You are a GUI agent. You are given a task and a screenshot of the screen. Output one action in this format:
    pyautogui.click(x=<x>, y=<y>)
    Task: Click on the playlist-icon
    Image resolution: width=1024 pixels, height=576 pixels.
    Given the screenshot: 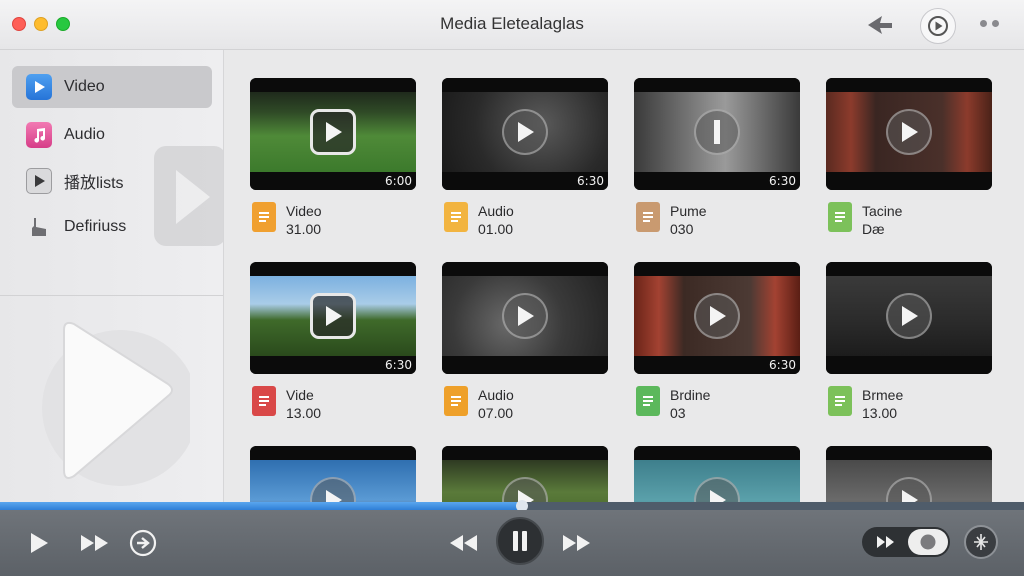 What is the action you would take?
    pyautogui.click(x=39, y=181)
    